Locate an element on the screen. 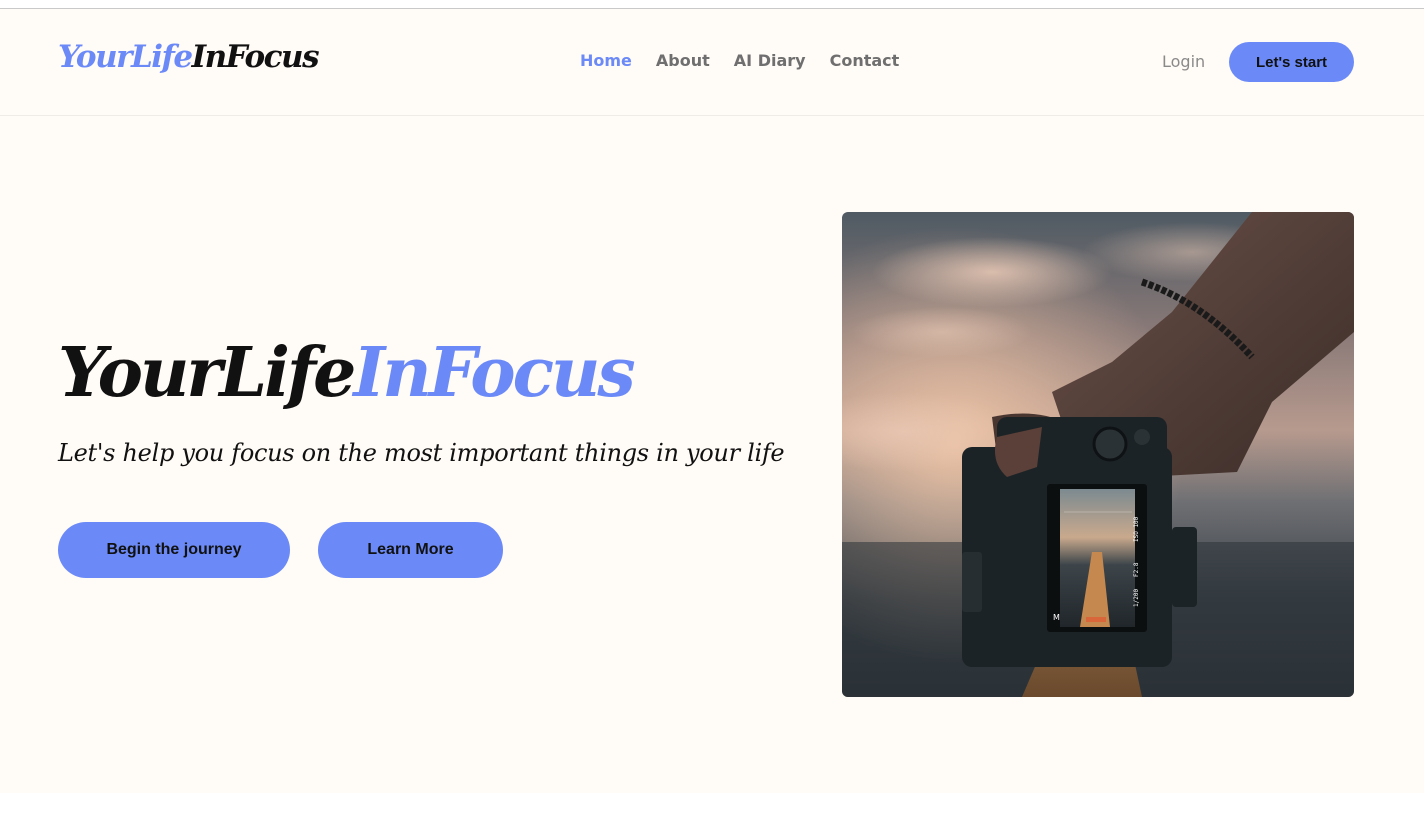  logo-part-2: InFocus is located at coordinates (255, 57).